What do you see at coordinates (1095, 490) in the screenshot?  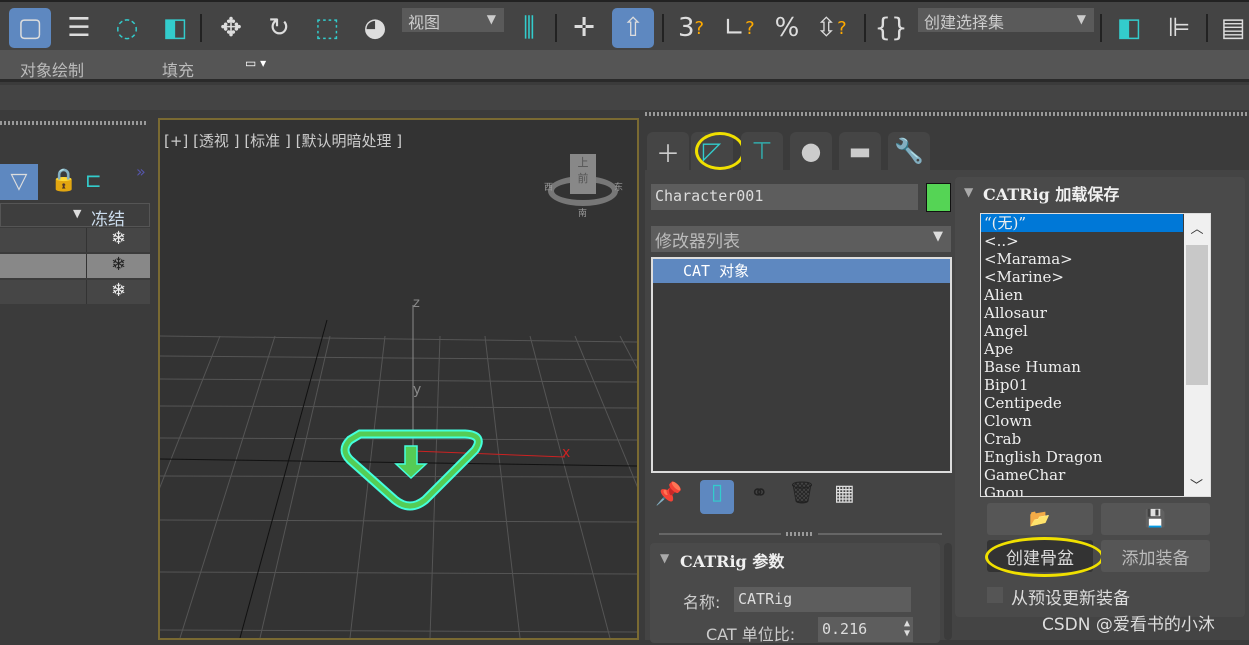 I see `preset-item: Gnou` at bounding box center [1095, 490].